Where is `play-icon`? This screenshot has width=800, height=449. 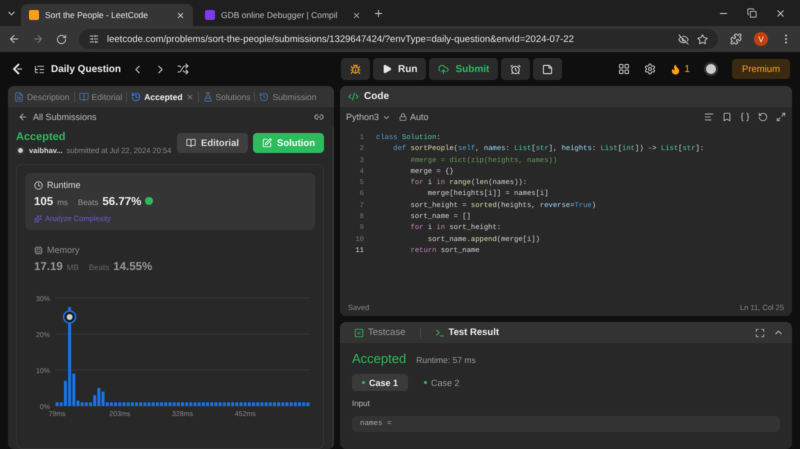
play-icon is located at coordinates (387, 69).